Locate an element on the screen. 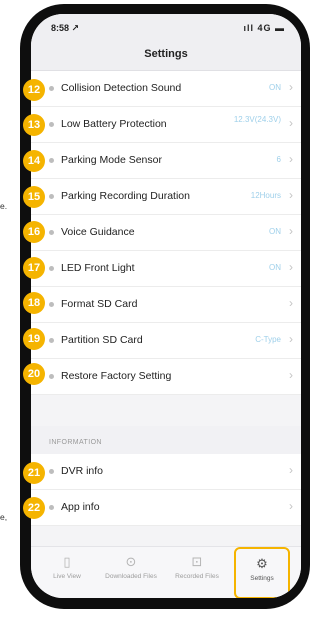 The width and height of the screenshot is (320, 618). download-icon: ⊙ is located at coordinates (131, 561).